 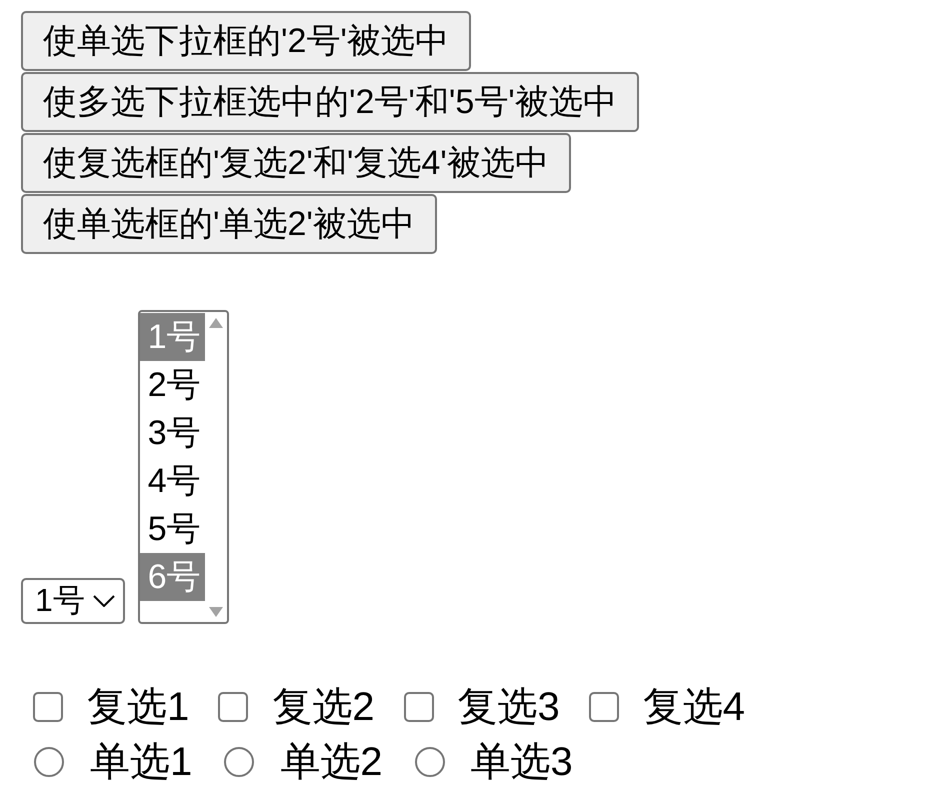 What do you see at coordinates (521, 762) in the screenshot?
I see `radio-label: 单选3` at bounding box center [521, 762].